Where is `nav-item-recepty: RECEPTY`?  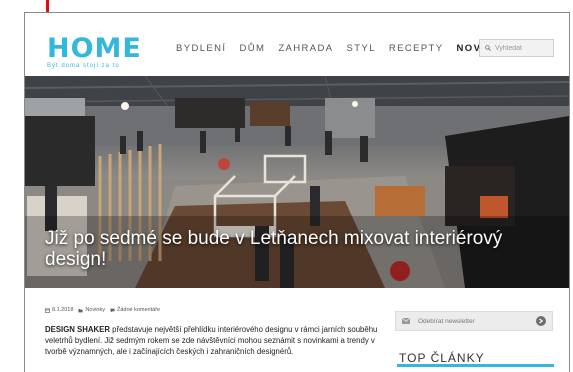 nav-item-recepty: RECEPTY is located at coordinates (416, 48).